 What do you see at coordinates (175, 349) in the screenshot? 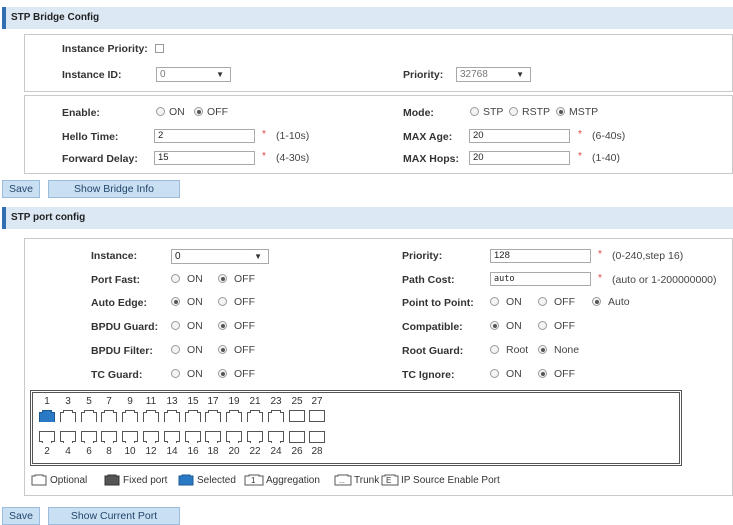
I see `bpdu-filter-on-radio` at bounding box center [175, 349].